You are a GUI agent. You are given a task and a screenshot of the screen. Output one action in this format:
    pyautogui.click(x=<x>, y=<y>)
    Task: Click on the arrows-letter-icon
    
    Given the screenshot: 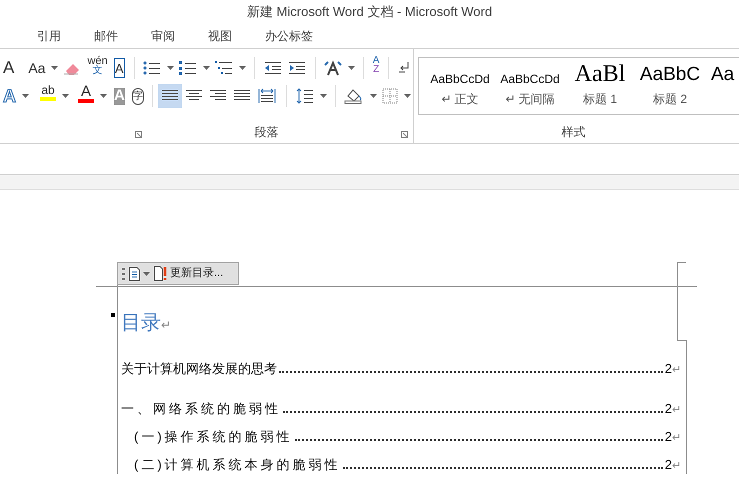 What is the action you would take?
    pyautogui.click(x=333, y=68)
    